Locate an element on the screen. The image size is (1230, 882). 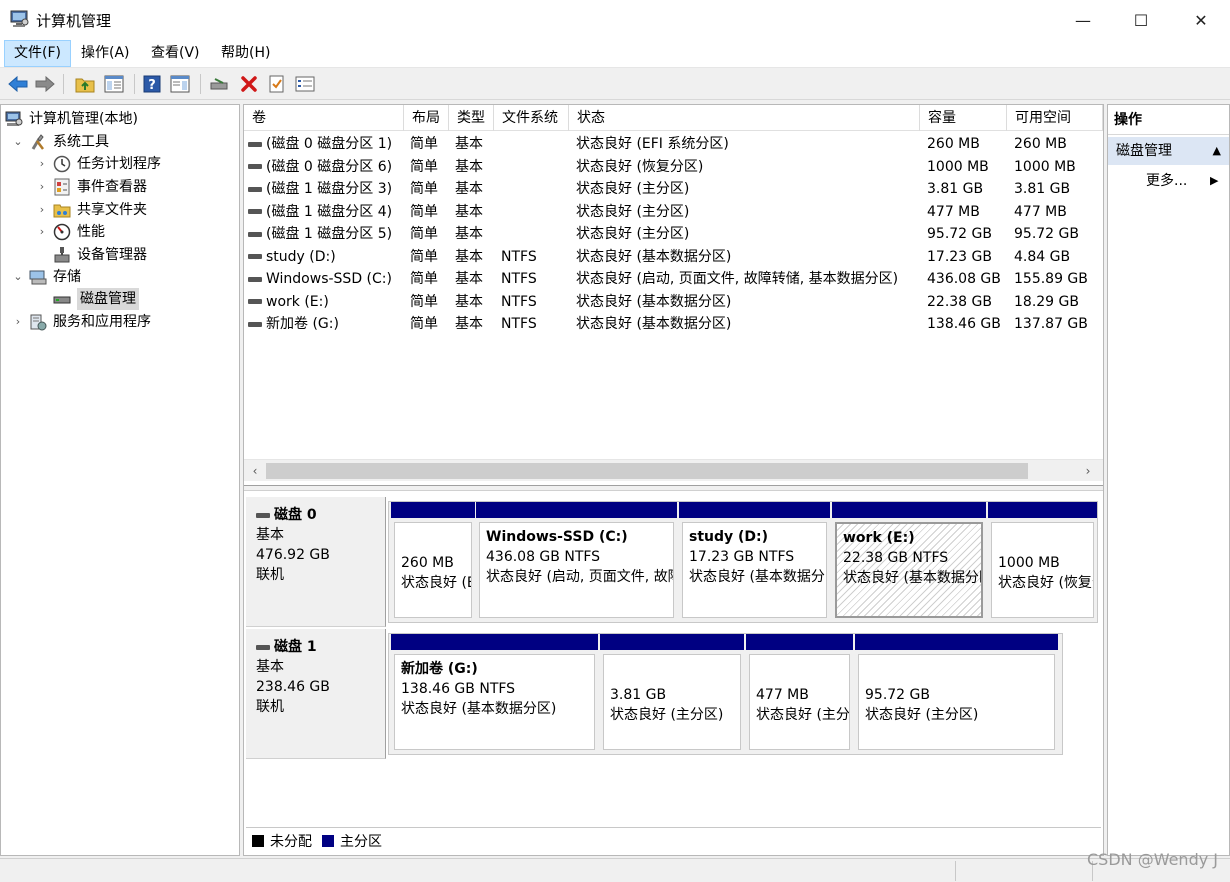
partition-disk1-4: 477 MB 状态良好 (主分区) is located at coordinates (799, 694).